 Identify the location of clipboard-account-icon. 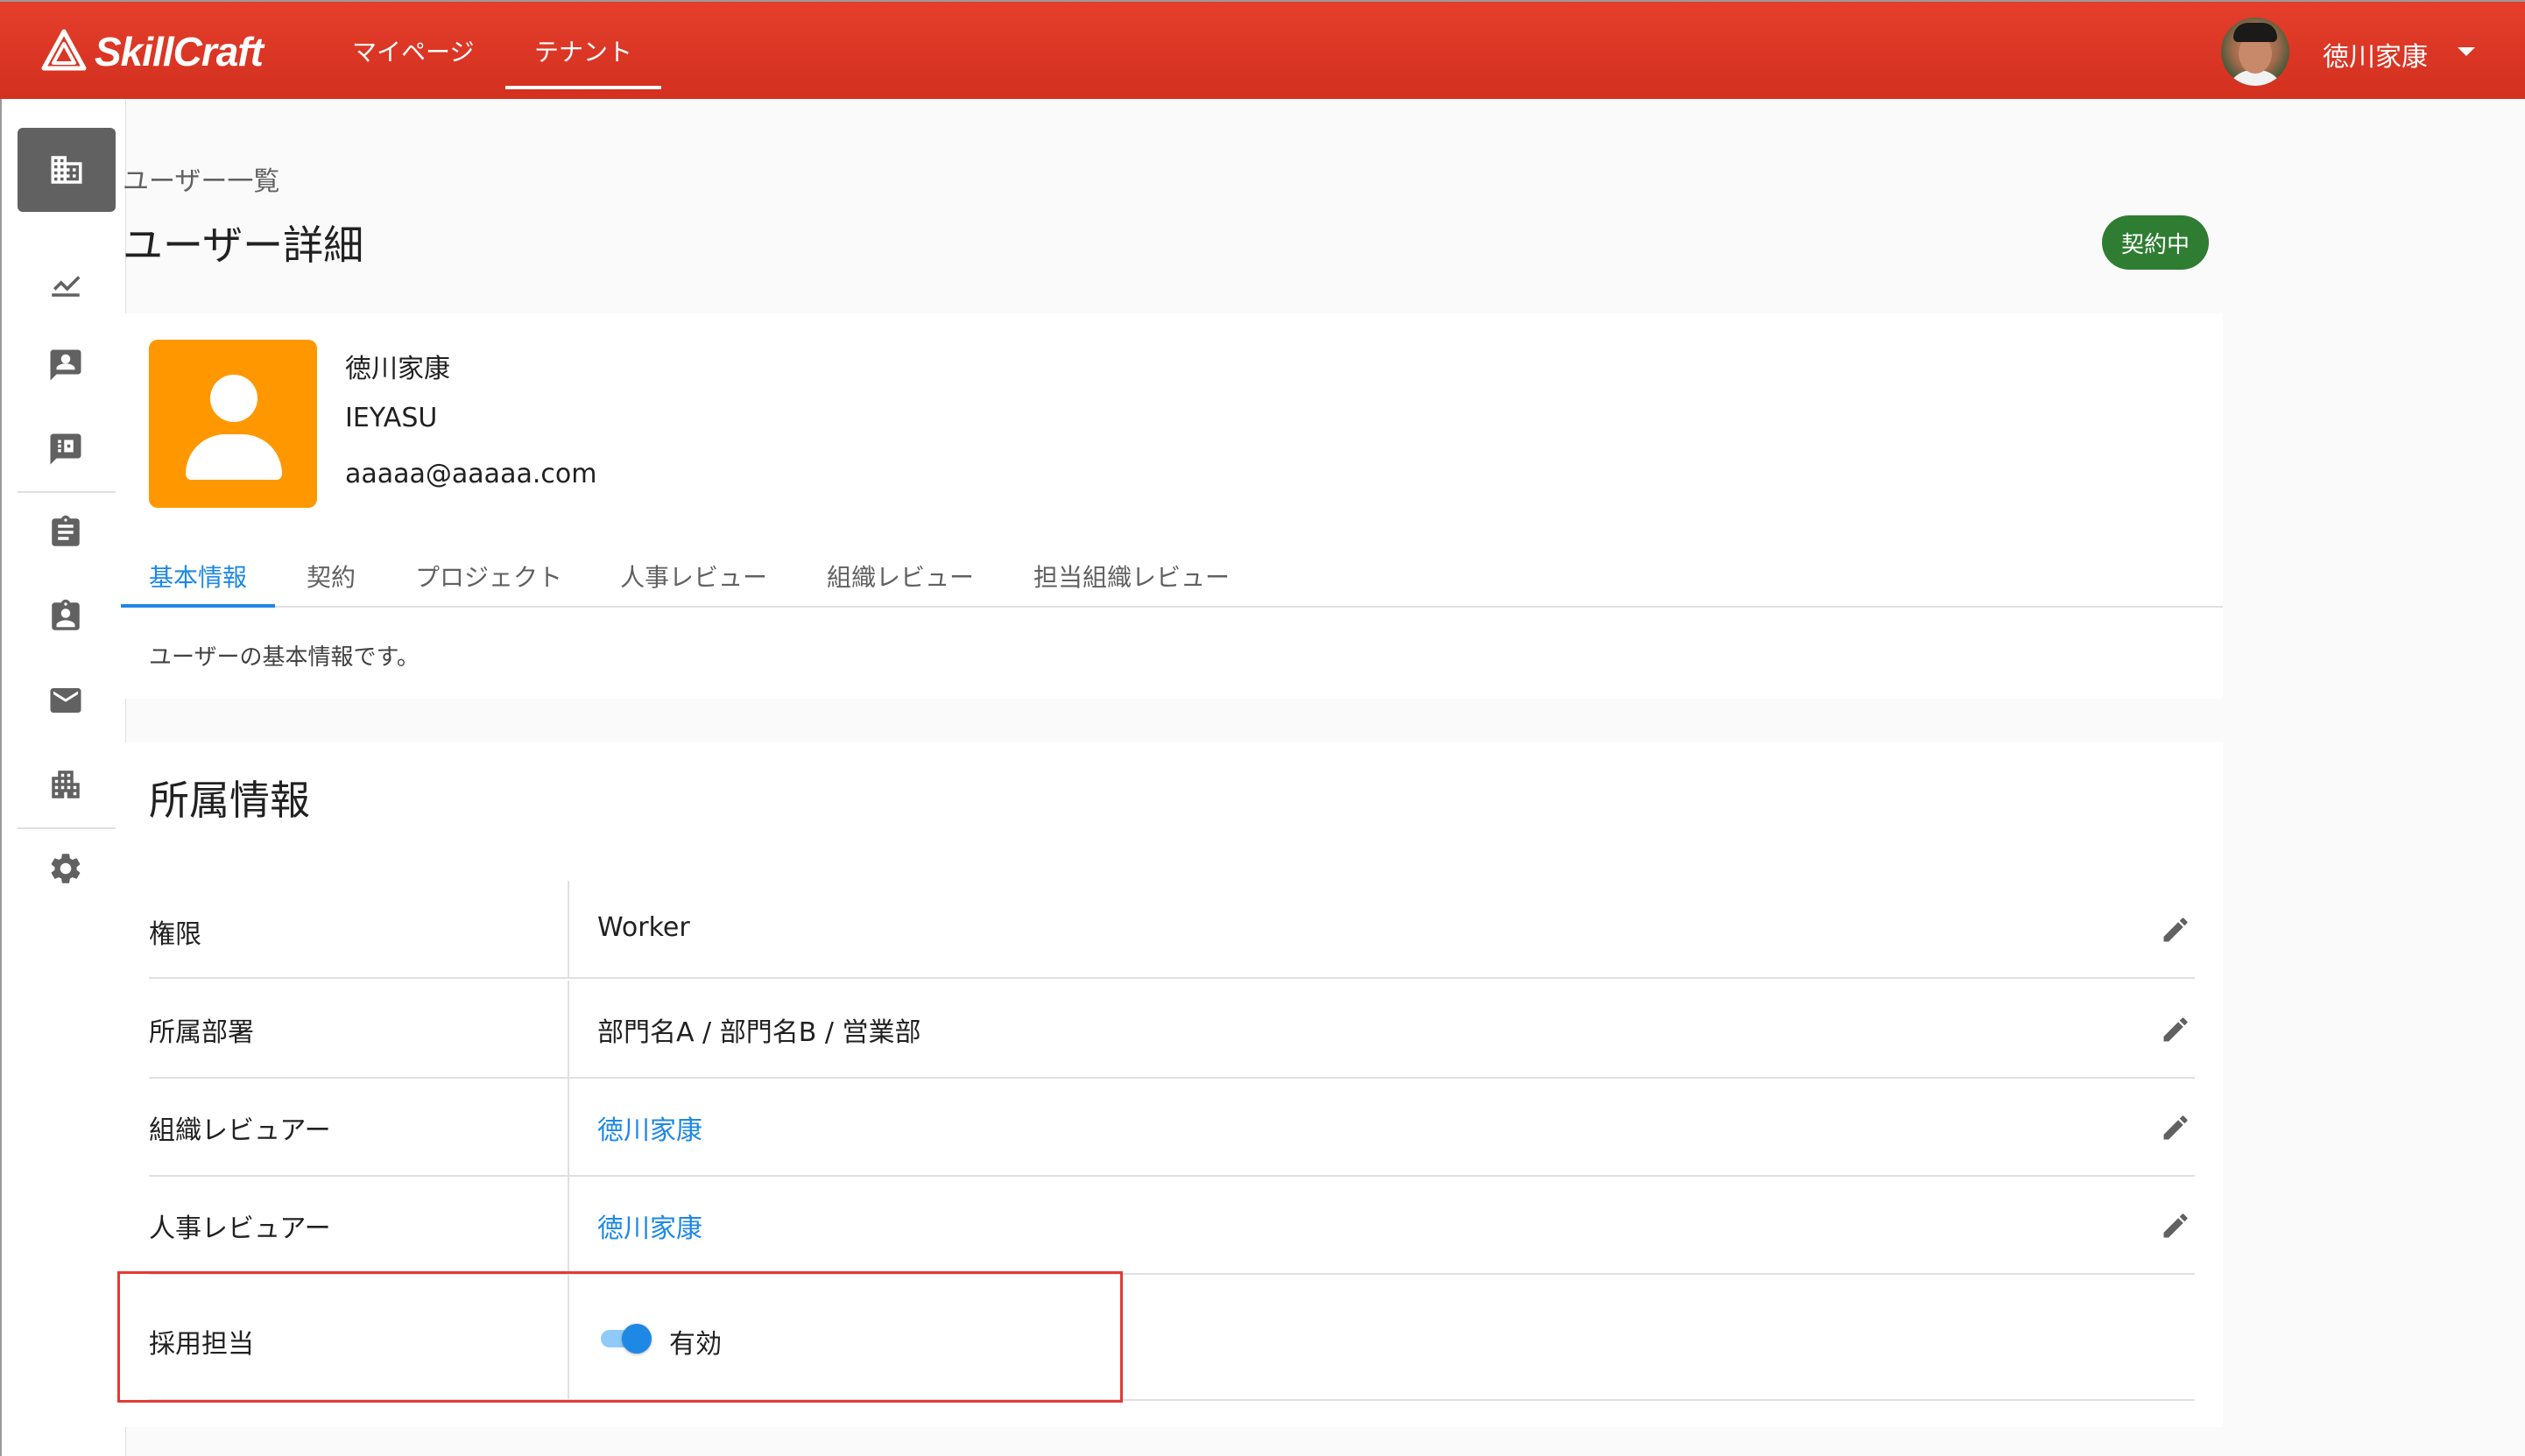
(66, 614).